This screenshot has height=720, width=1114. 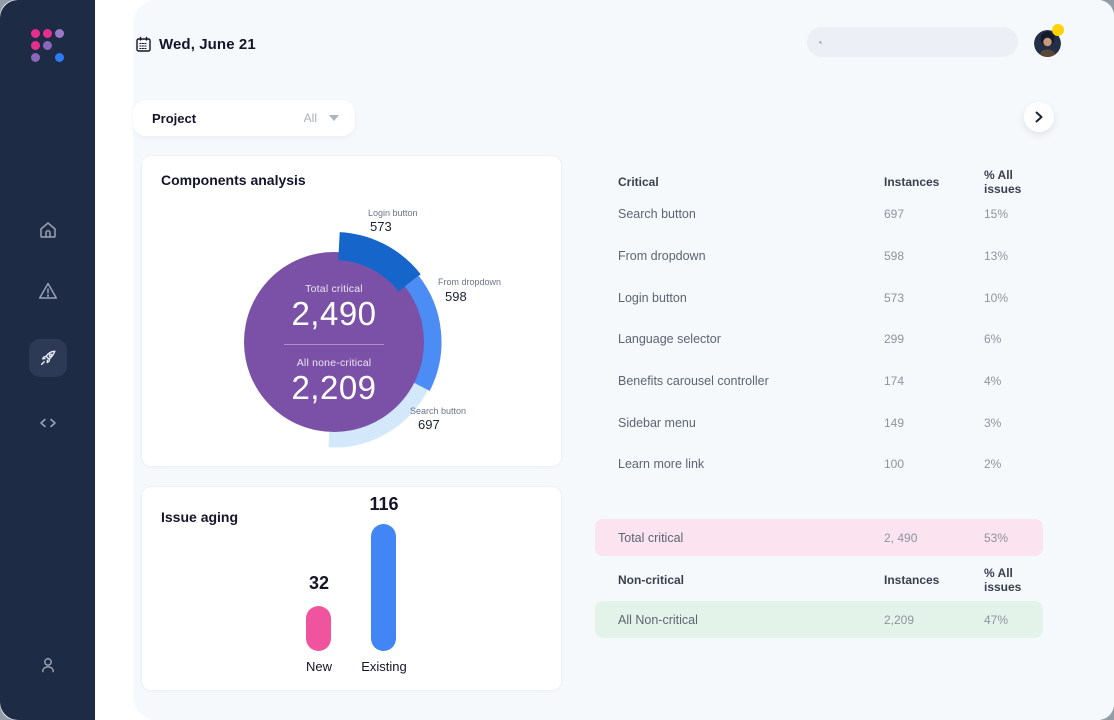 What do you see at coordinates (318, 666) in the screenshot?
I see `bar-label-new: New` at bounding box center [318, 666].